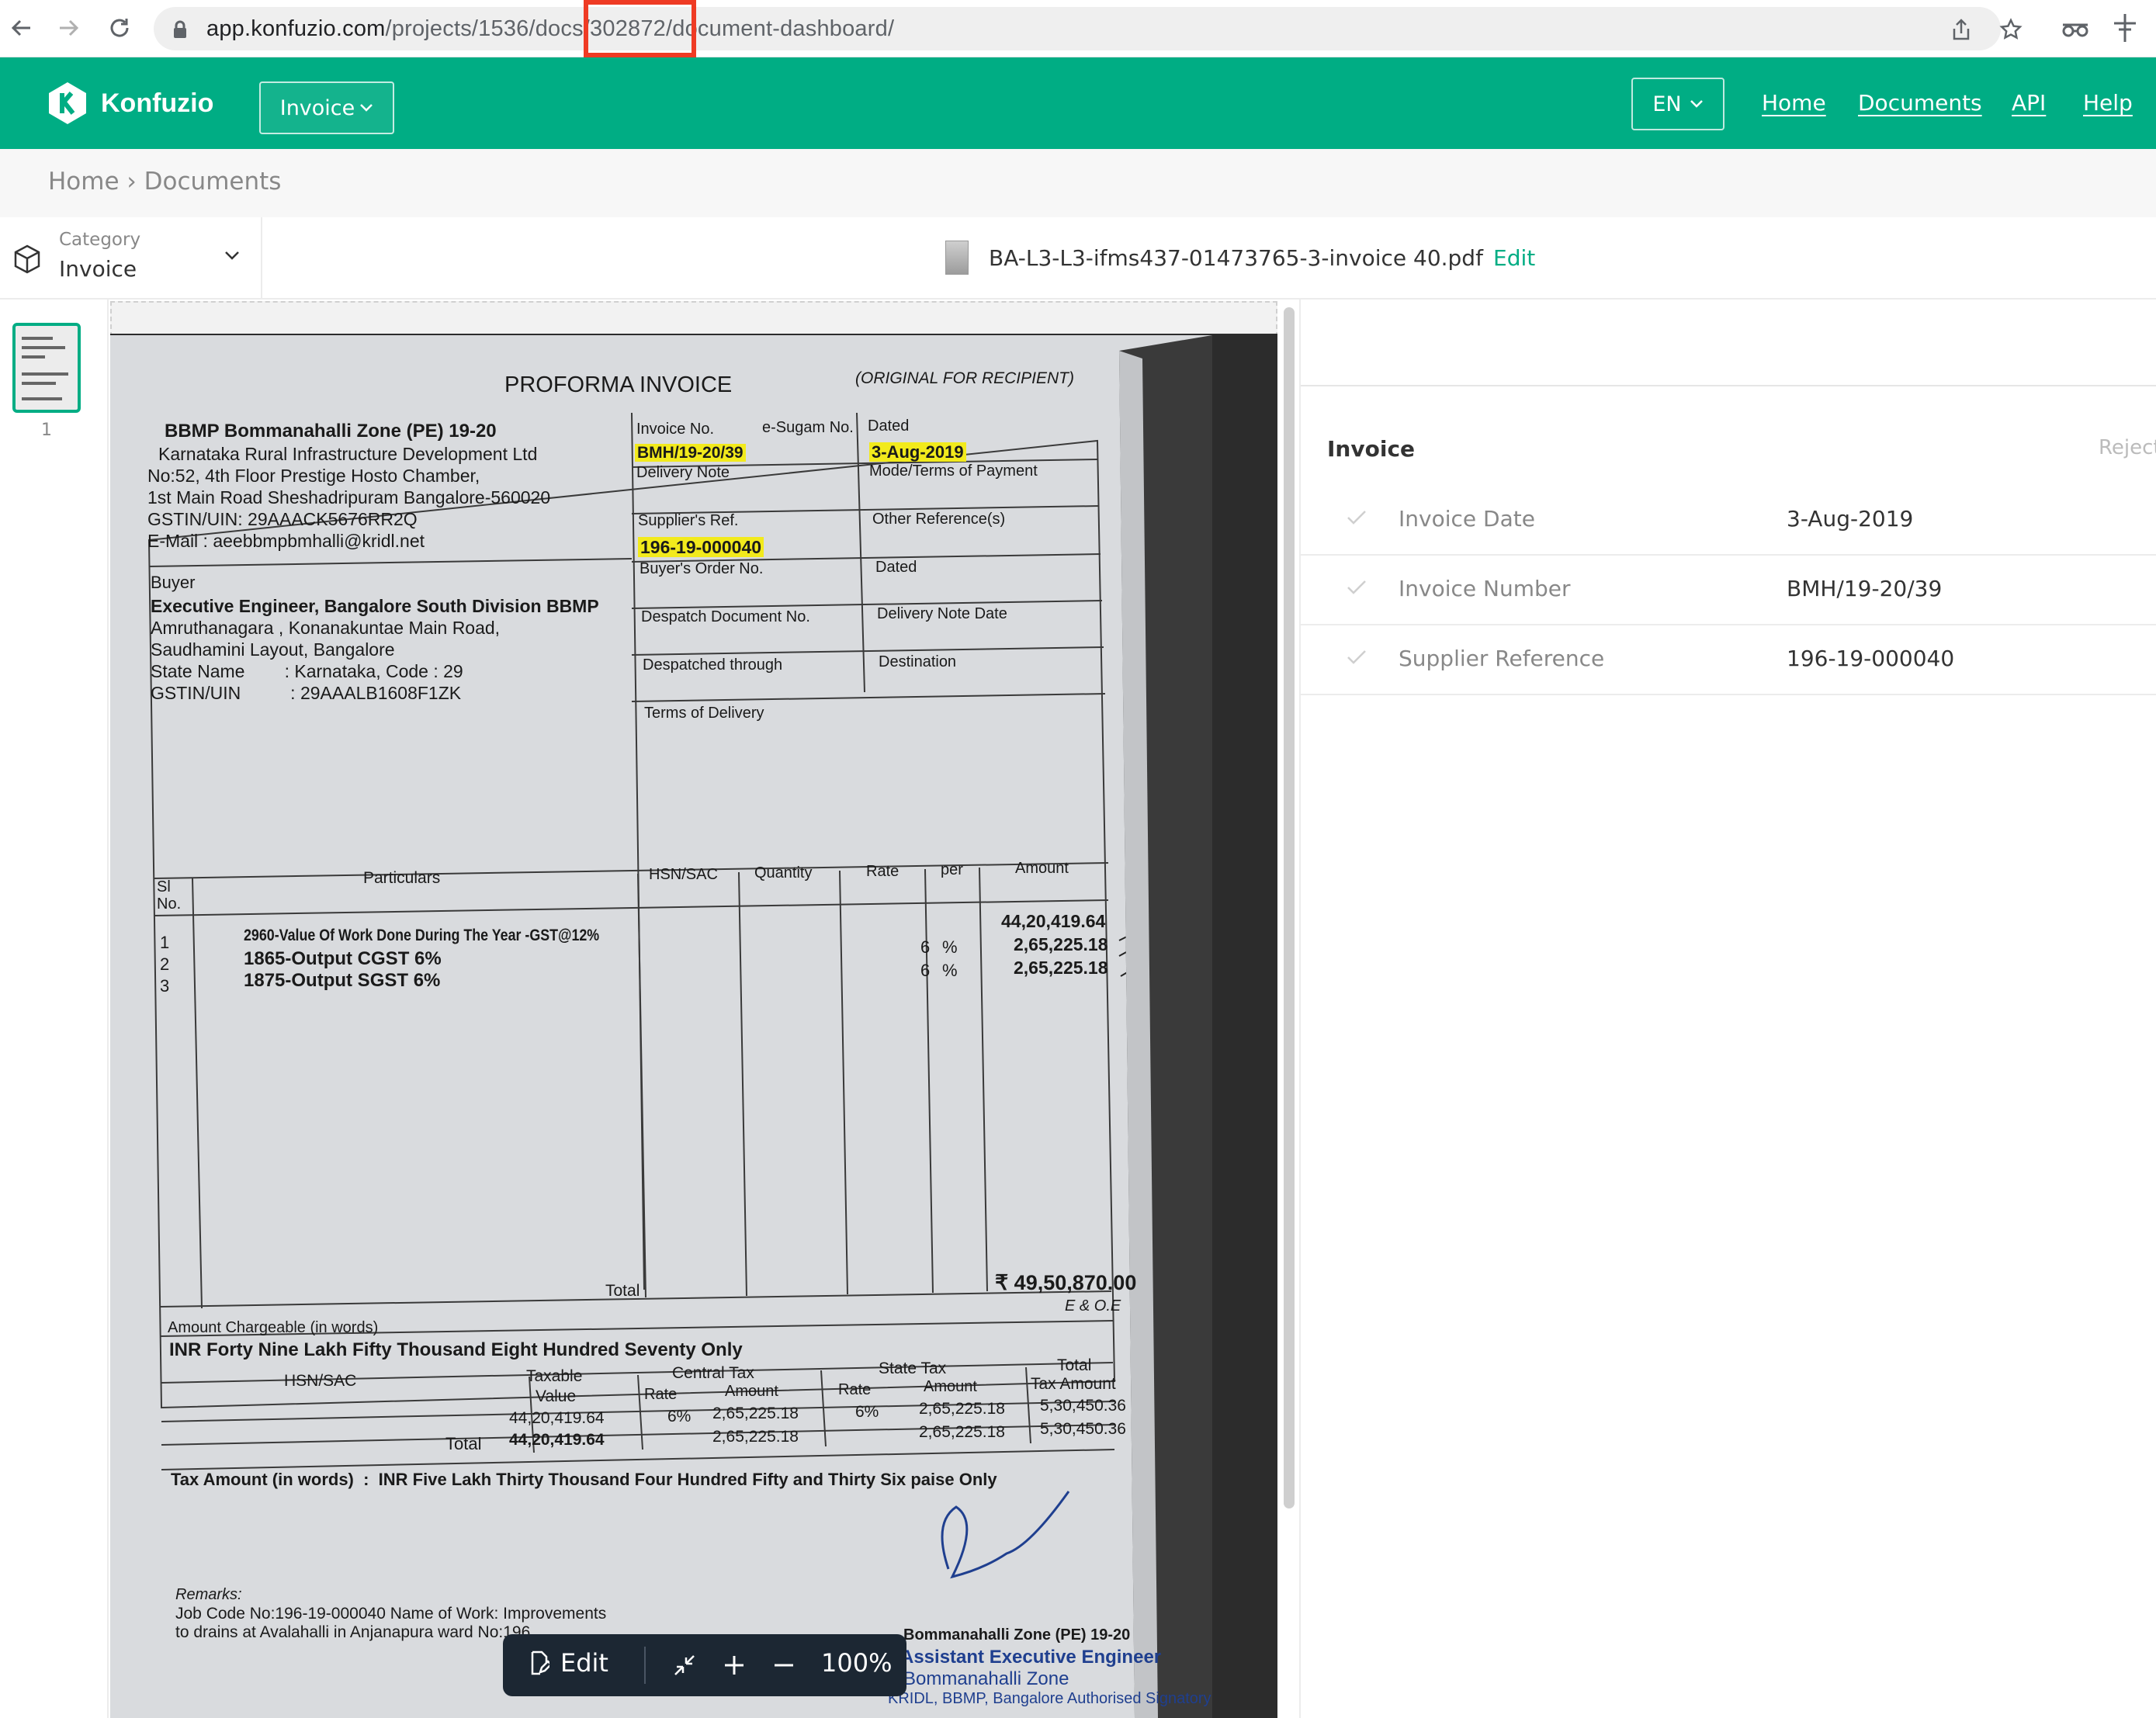  Describe the element at coordinates (180, 29) in the screenshot. I see `lock-icon` at that location.